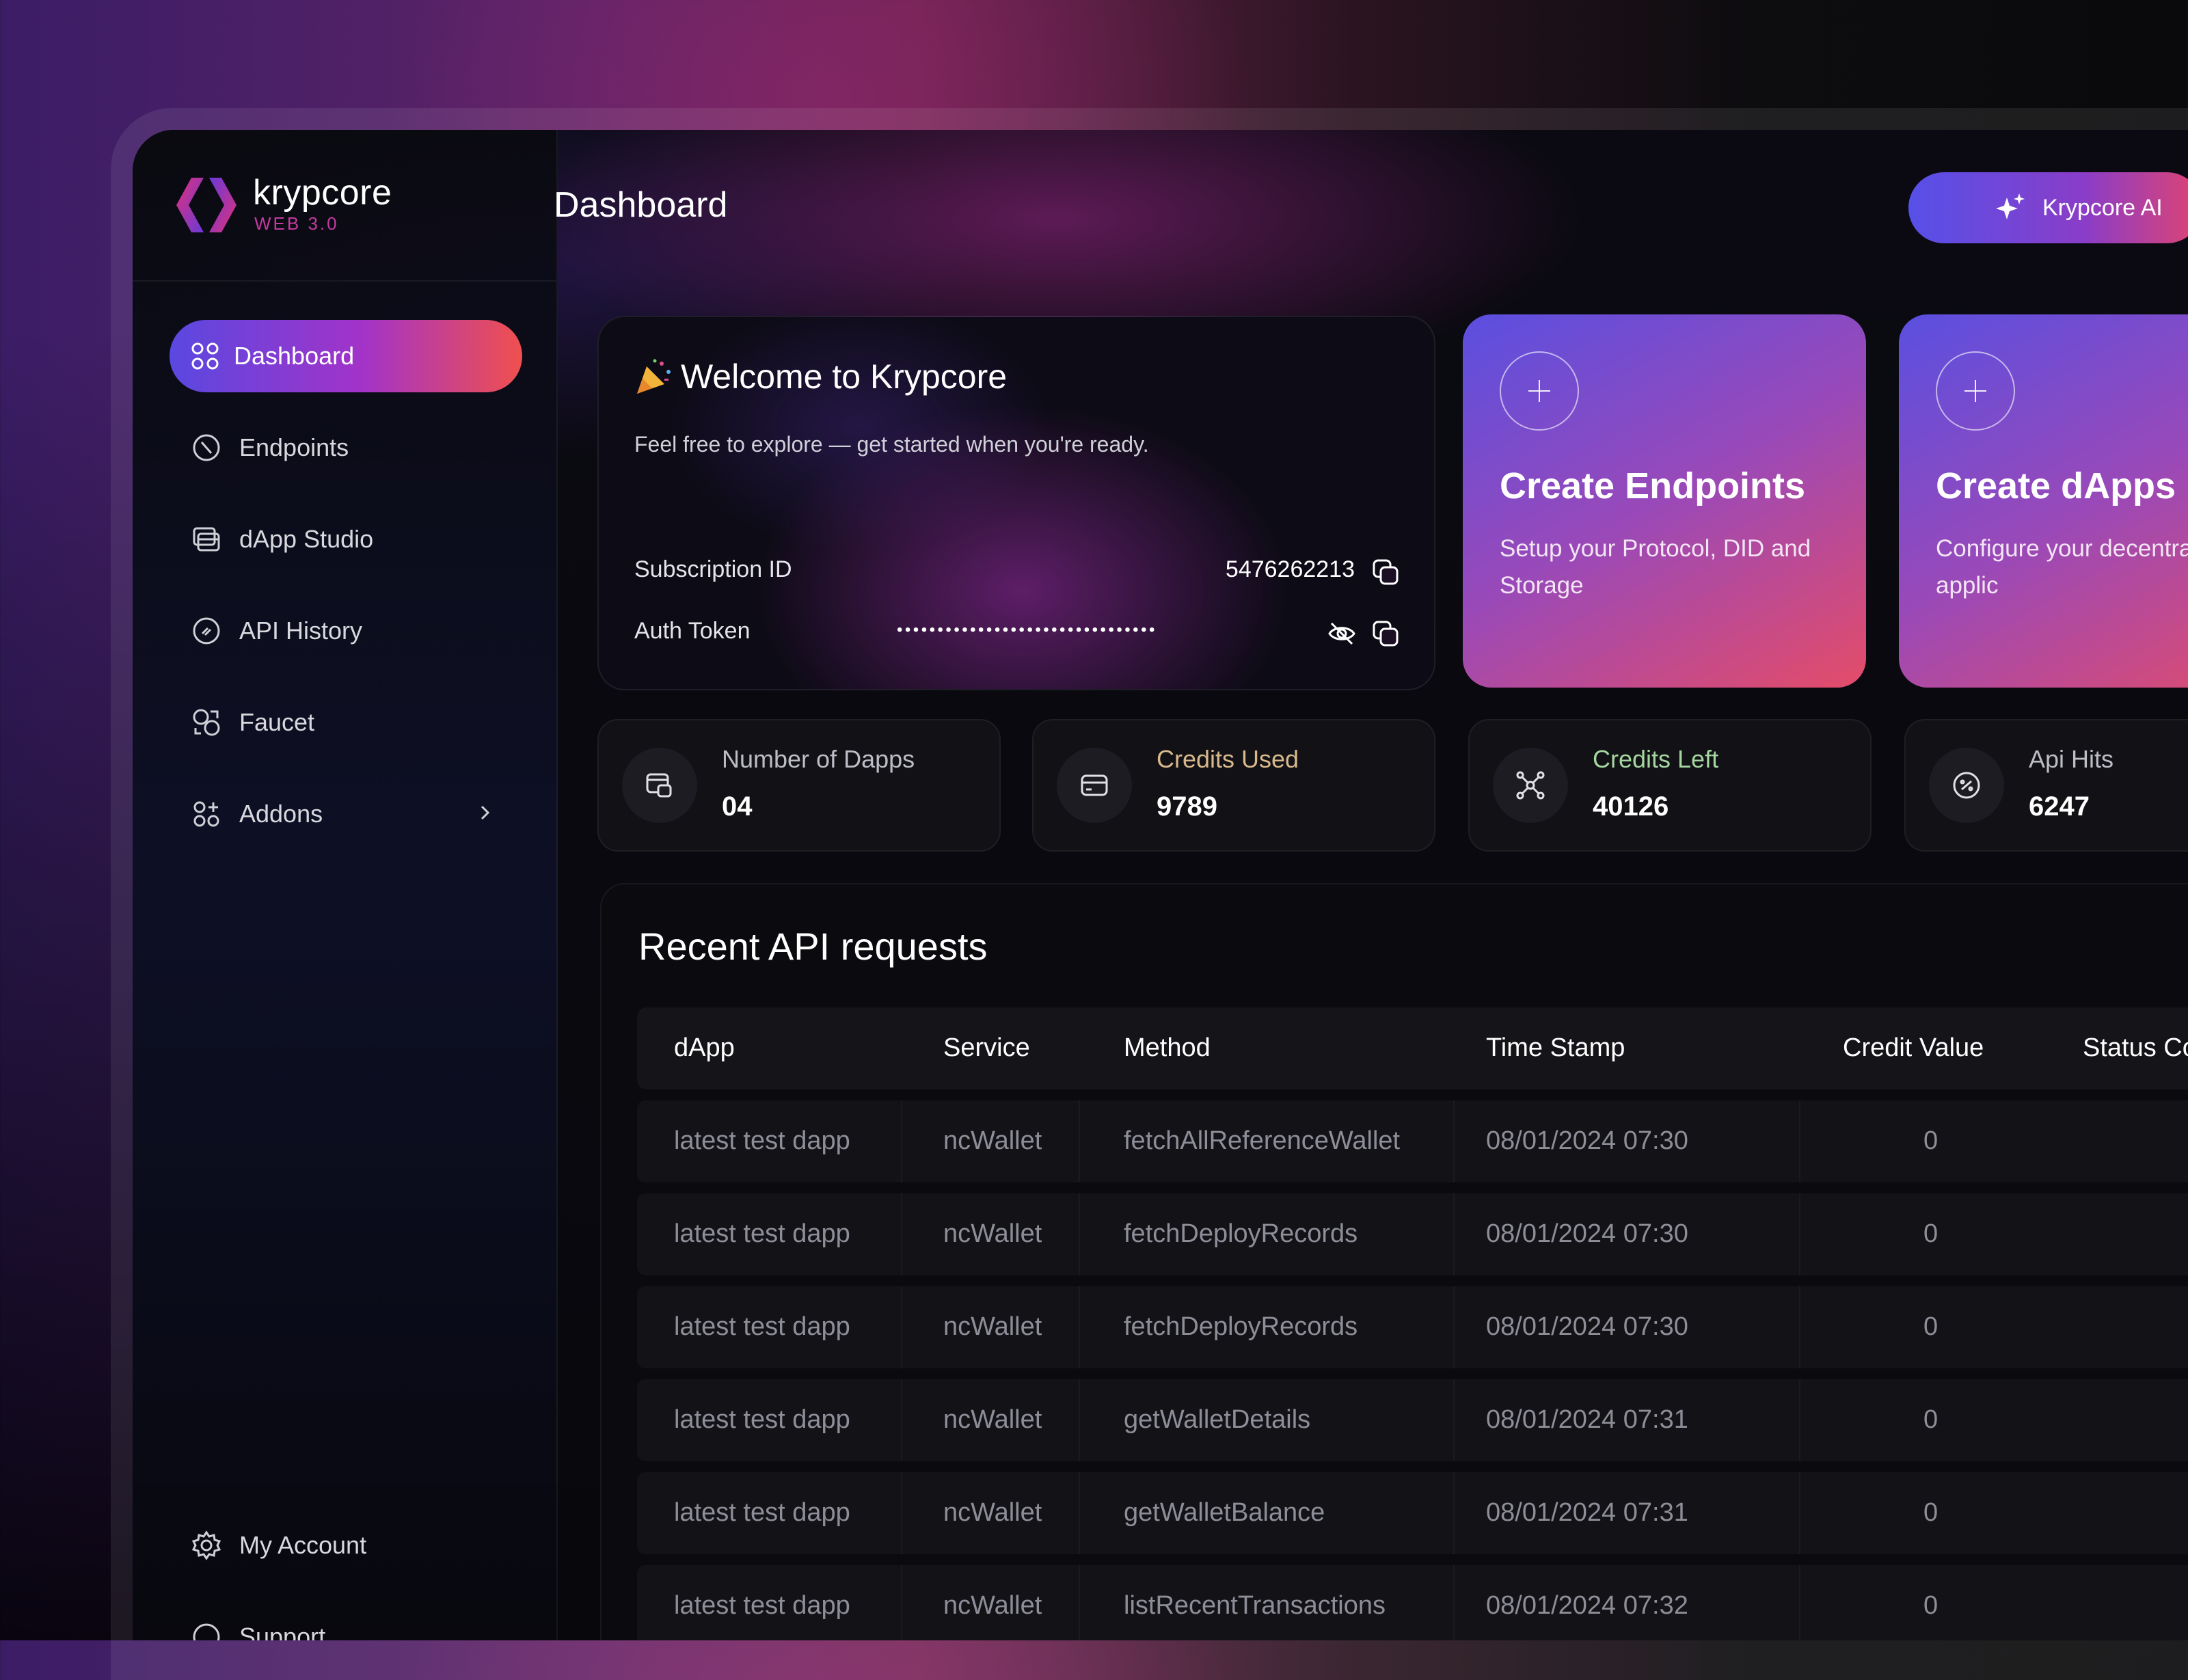  What do you see at coordinates (1241, 1326) in the screenshot?
I see `table-cell: fetchDeployRecords` at bounding box center [1241, 1326].